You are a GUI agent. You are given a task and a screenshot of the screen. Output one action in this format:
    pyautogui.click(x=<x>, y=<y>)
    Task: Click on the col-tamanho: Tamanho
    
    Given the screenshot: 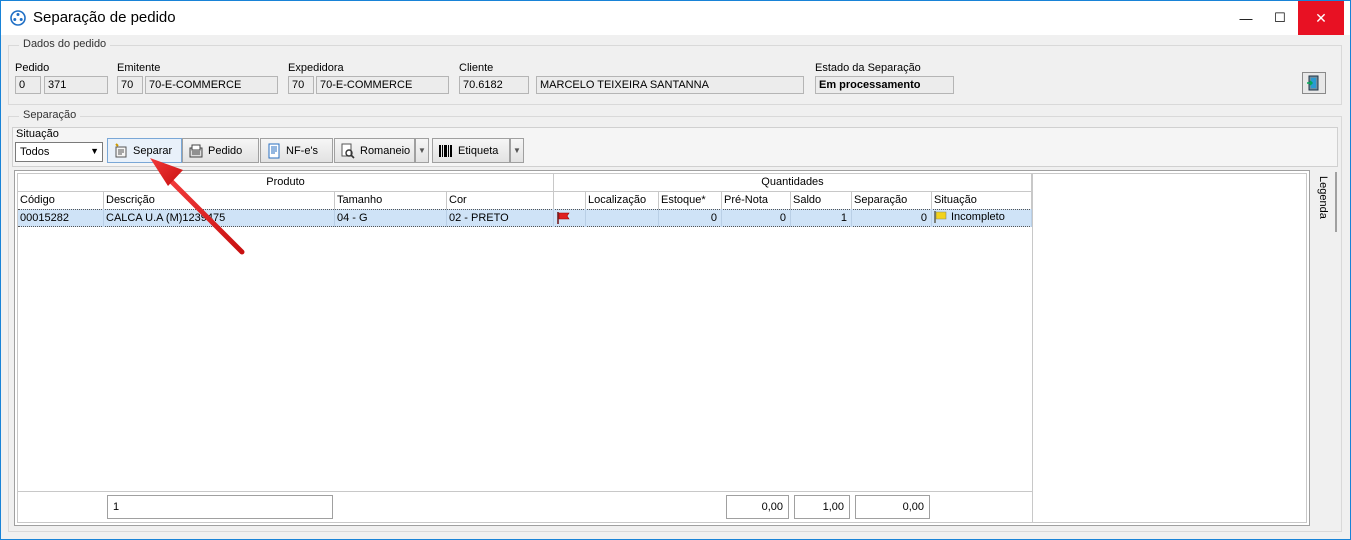 What is the action you would take?
    pyautogui.click(x=391, y=201)
    